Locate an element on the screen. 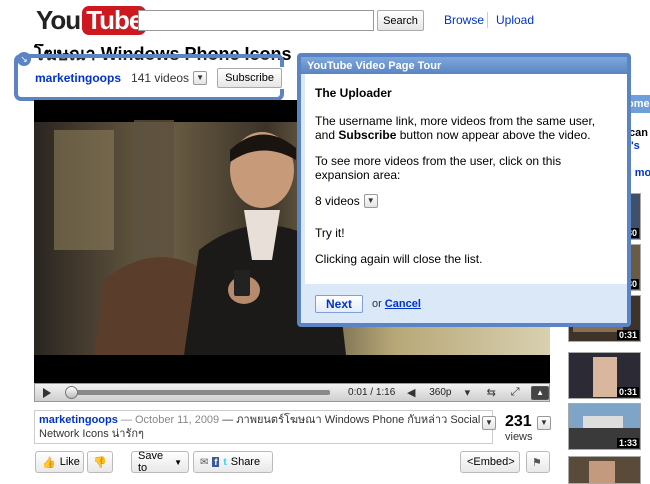 This screenshot has height=484, width=650. thumbnail-duration: 1:33 is located at coordinates (627, 443).